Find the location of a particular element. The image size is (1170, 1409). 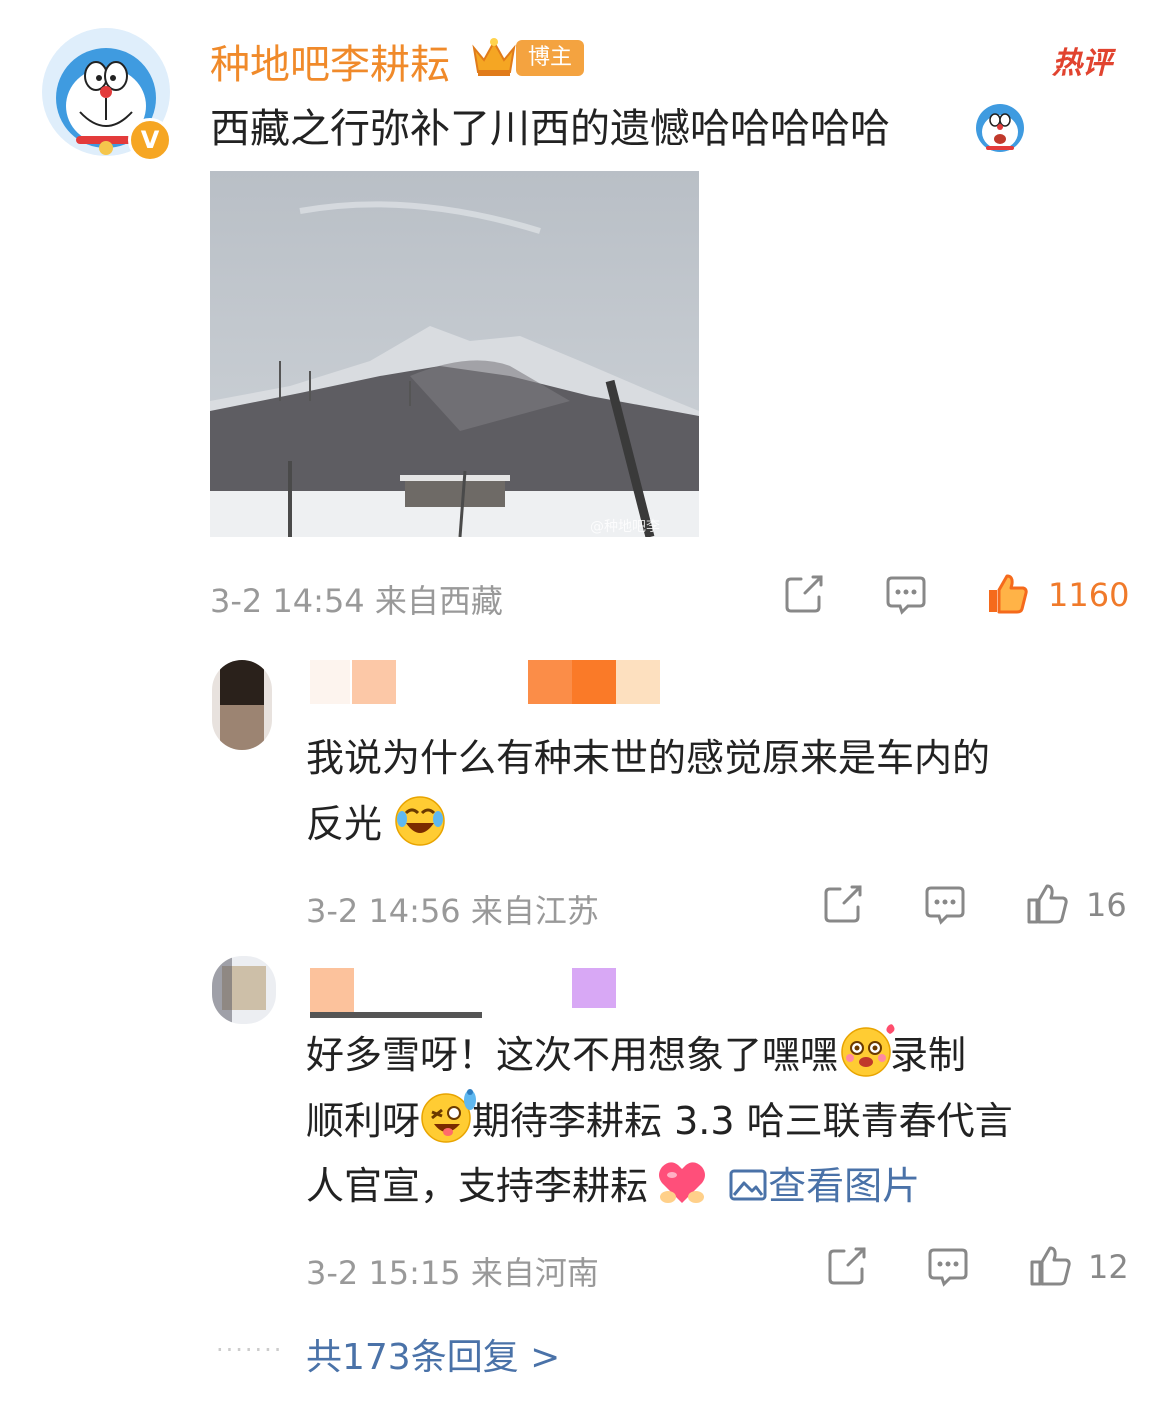

reply-text: 好多雪呀！这次不用想象了嘿嘿 录制 is located at coordinates (636, 1054).